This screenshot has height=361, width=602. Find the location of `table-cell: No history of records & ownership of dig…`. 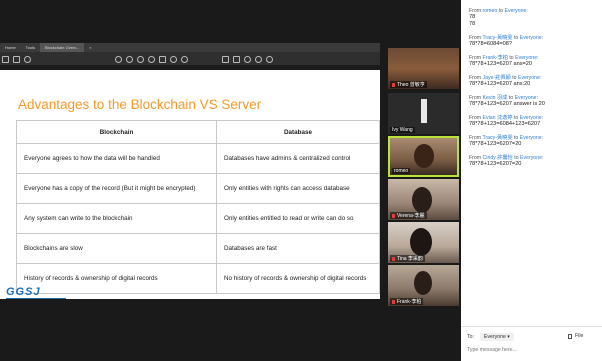

table-cell: No history of records & ownership of dig… is located at coordinates (298, 278).